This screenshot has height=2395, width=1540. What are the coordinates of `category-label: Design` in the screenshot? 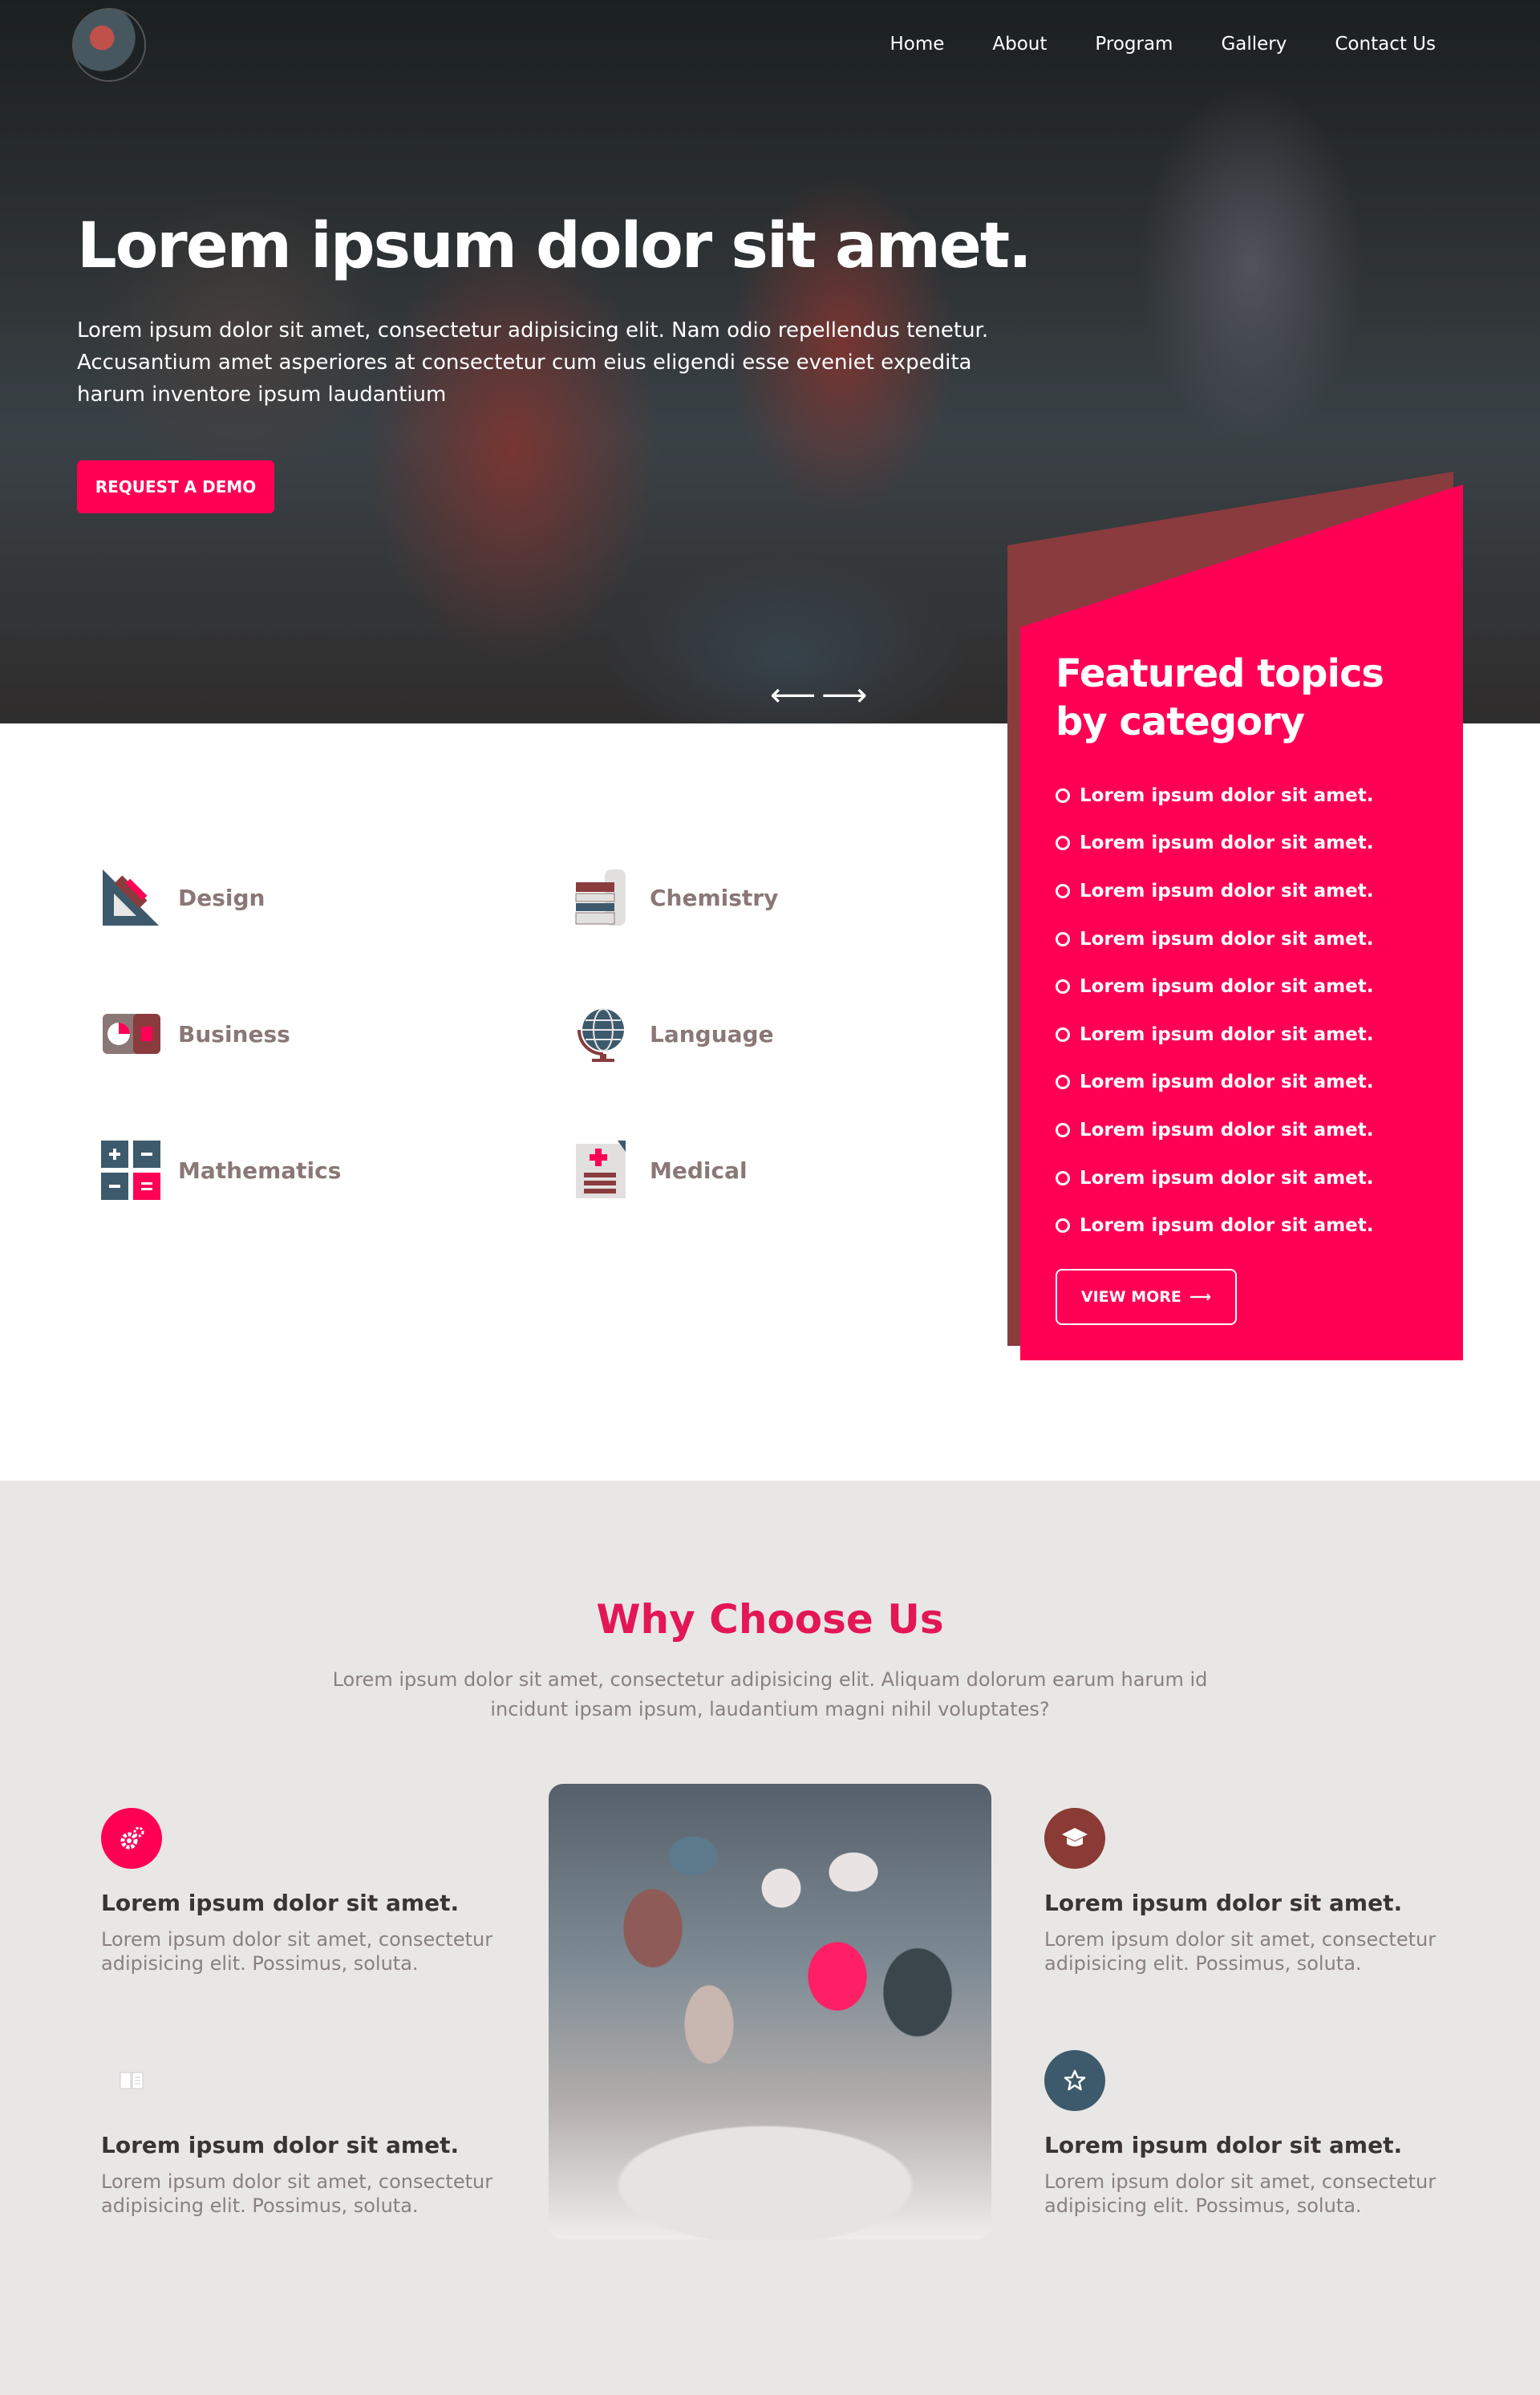 It's located at (221, 897).